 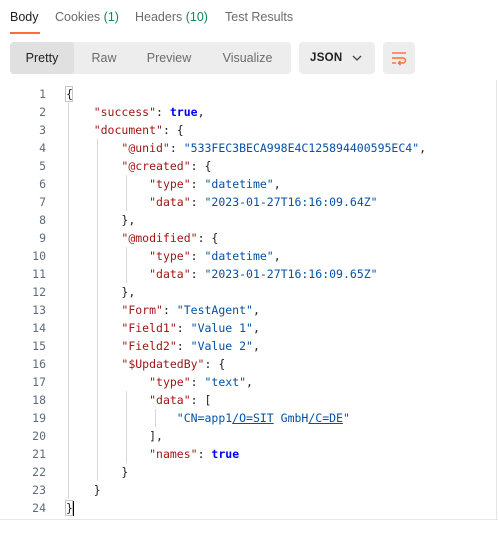 I want to click on line-number: 20, so click(x=39, y=436).